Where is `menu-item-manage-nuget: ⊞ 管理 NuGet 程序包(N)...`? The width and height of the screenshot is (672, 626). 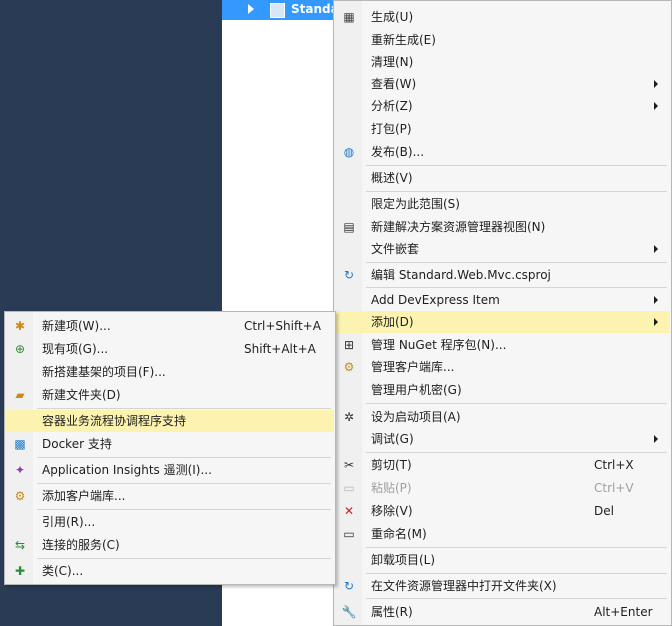
menu-item-manage-nuget: ⊞ 管理 NuGet 程序包(N)... is located at coordinates (502, 345).